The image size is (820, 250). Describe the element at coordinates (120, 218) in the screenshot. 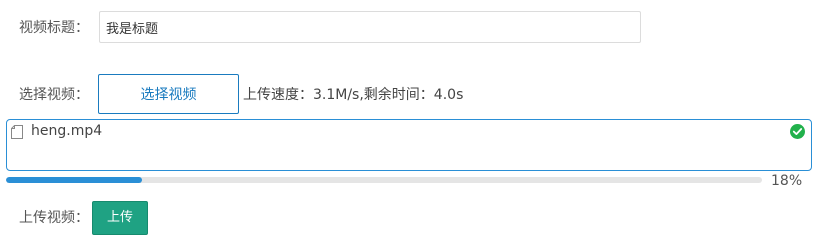

I see `upload-button: 上传` at that location.